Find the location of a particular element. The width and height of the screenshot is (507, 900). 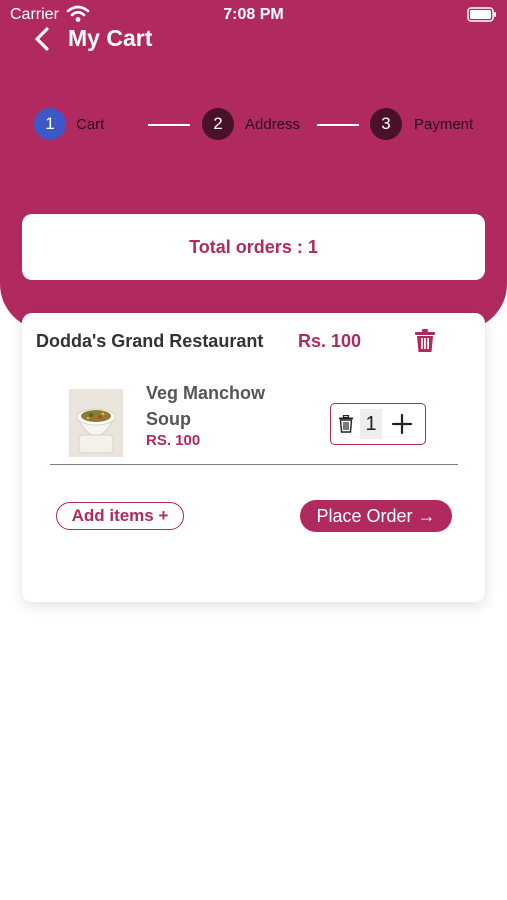

chevron-left-icon is located at coordinates (43, 39).